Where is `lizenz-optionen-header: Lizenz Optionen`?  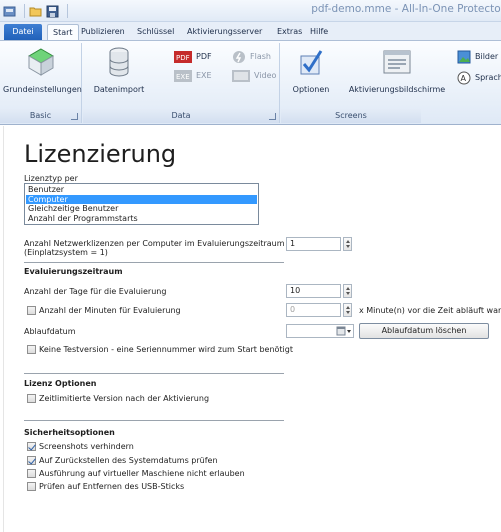 lizenz-optionen-header: Lizenz Optionen is located at coordinates (60, 383).